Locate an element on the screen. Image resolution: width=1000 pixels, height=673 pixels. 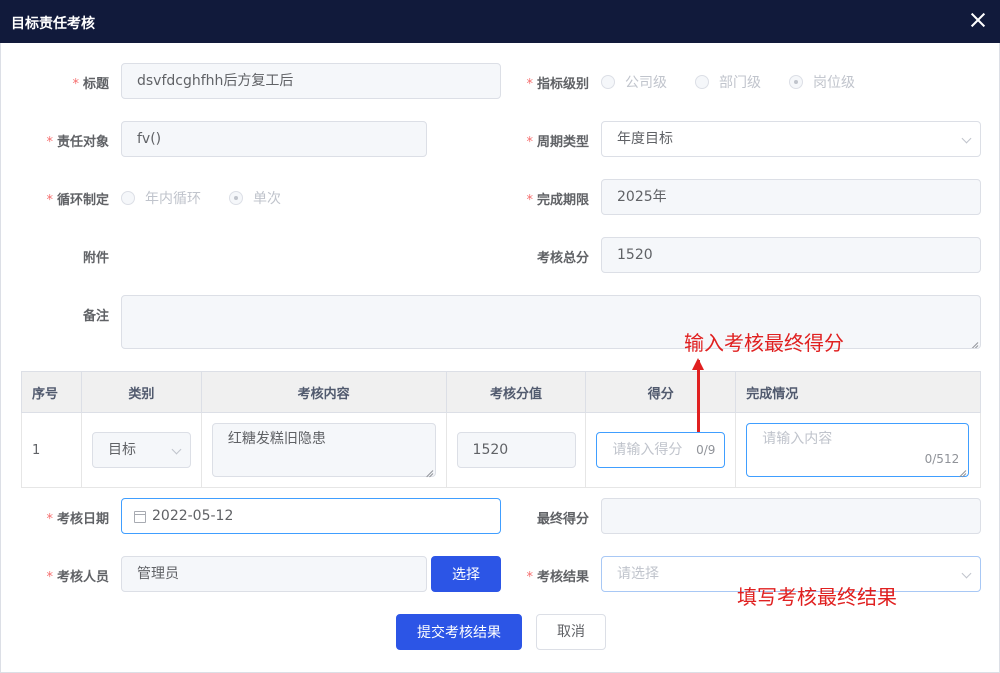
column-header-score: 得分 is located at coordinates (661, 392).